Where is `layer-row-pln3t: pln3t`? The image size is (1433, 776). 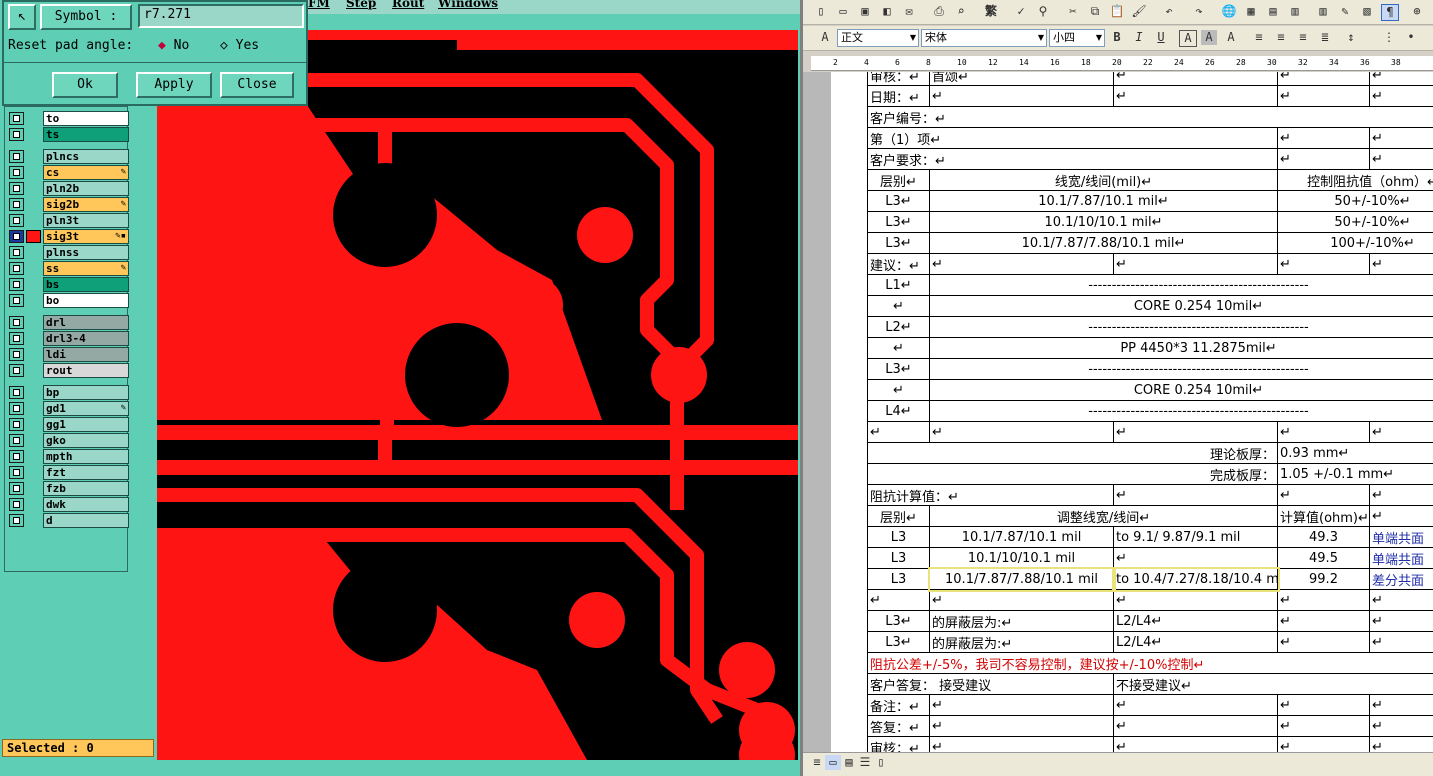
layer-row-pln3t: pln3t is located at coordinates (69, 220).